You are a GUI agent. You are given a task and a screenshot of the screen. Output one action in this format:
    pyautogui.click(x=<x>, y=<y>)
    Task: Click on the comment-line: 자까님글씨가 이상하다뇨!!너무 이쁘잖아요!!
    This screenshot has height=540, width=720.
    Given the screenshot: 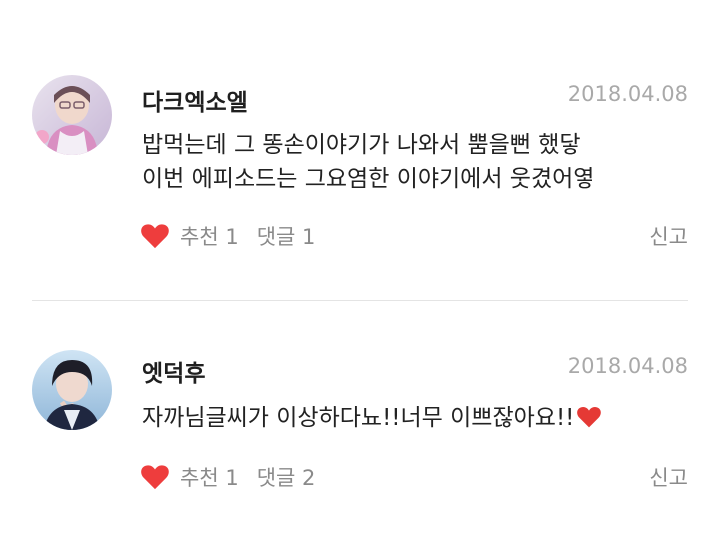 What is the action you would take?
    pyautogui.click(x=358, y=418)
    